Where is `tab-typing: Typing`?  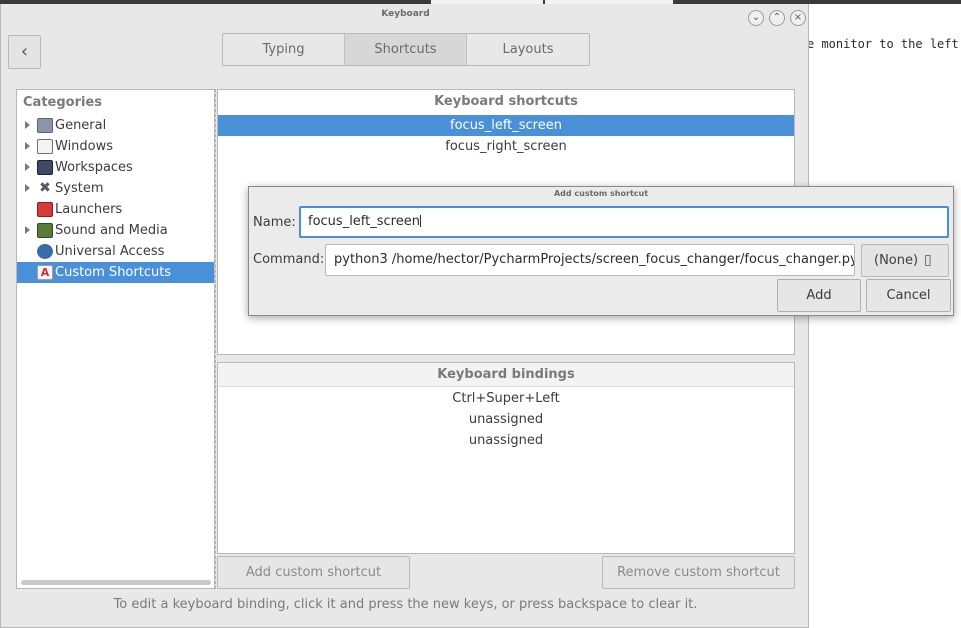
tab-typing: Typing is located at coordinates (284, 49).